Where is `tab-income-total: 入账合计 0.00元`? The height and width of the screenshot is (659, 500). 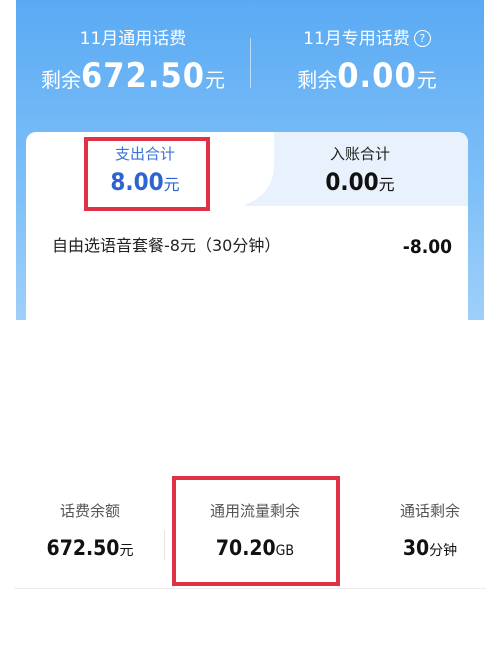 tab-income-total: 入账合计 0.00元 is located at coordinates (360, 170).